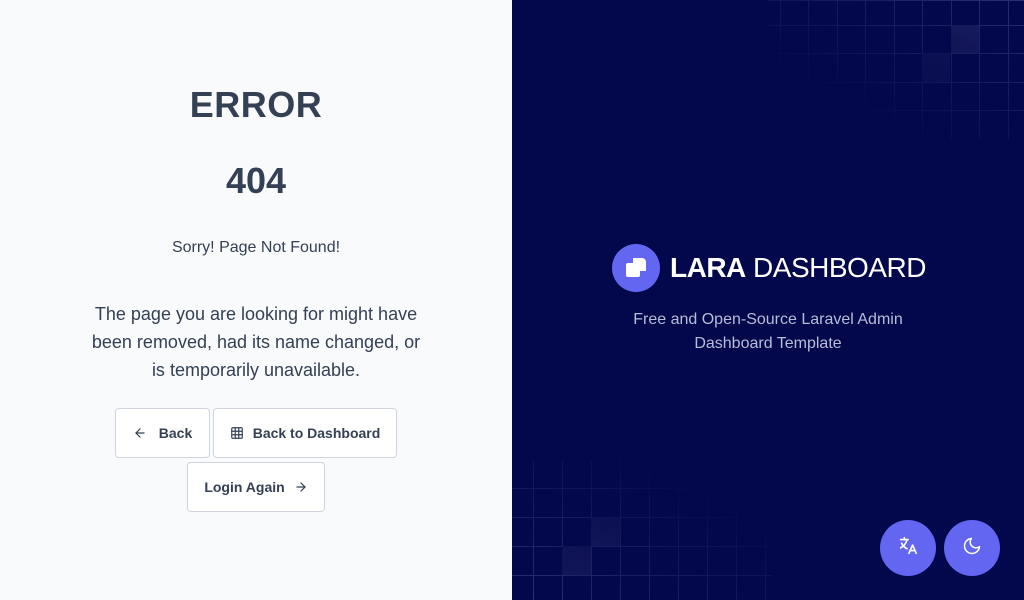  I want to click on error-code: 404, so click(256, 180).